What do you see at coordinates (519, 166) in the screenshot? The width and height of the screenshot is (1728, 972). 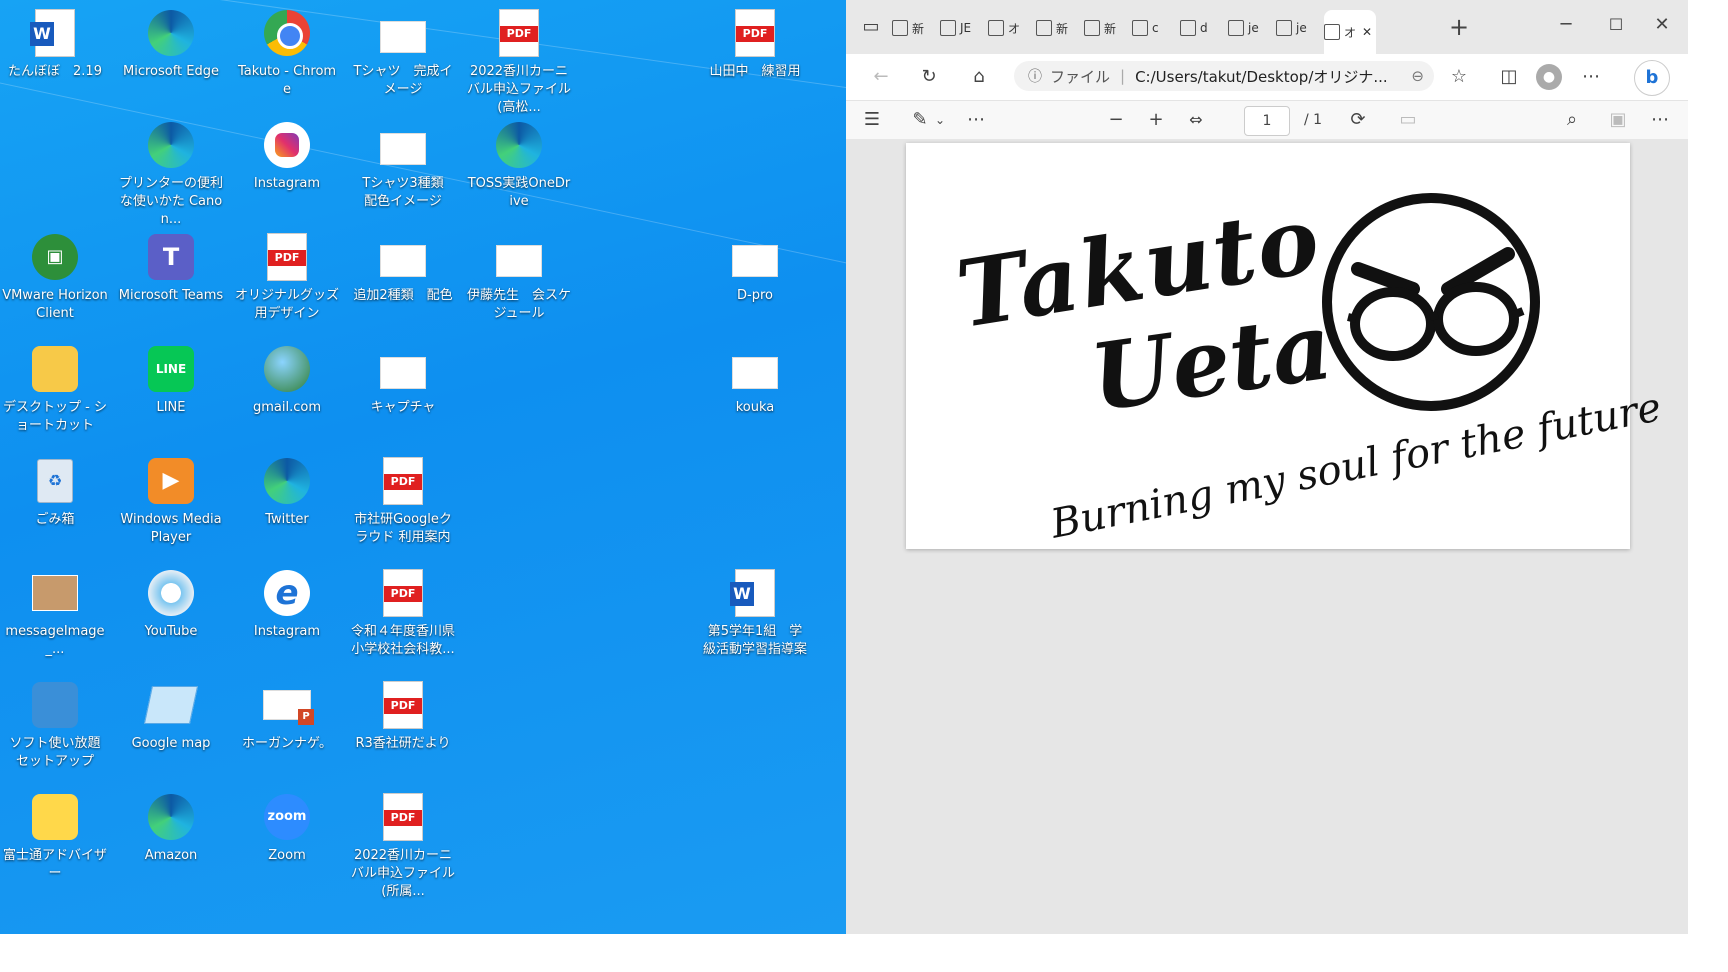 I see `desktop-icon: TOSS実践OneDrive` at bounding box center [519, 166].